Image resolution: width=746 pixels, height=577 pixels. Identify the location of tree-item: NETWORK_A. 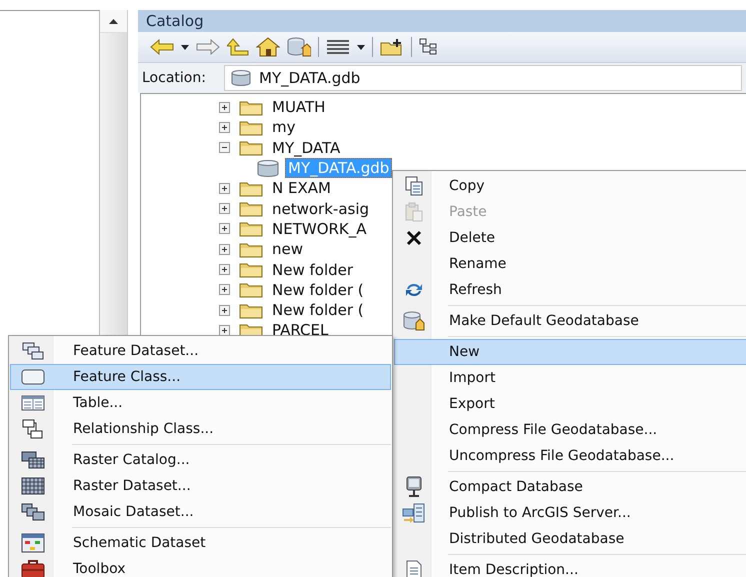
(319, 228).